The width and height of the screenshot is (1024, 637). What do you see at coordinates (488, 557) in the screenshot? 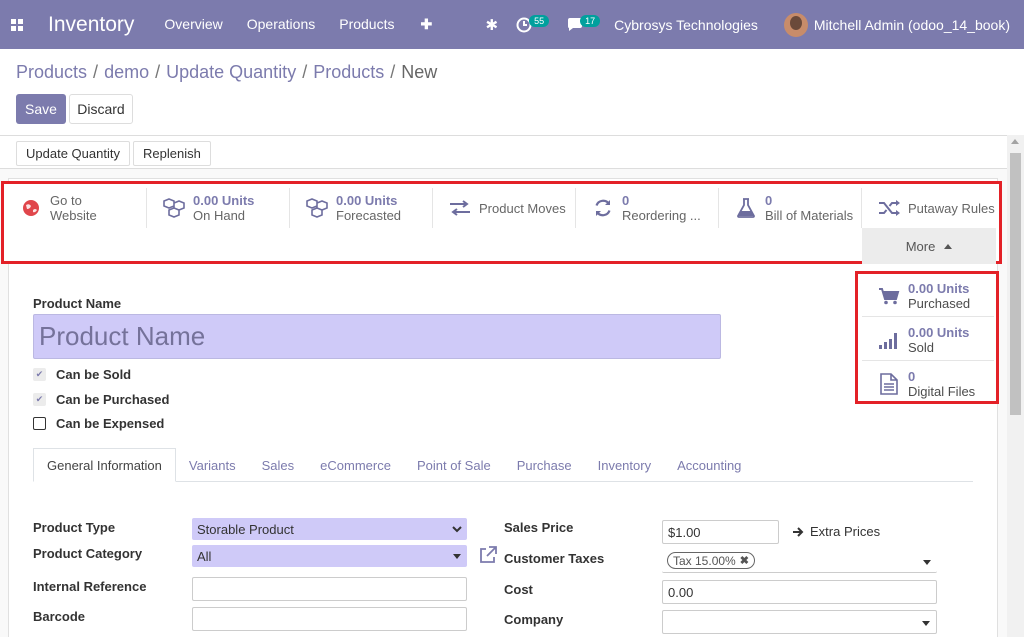
I see `external-link-icon` at bounding box center [488, 557].